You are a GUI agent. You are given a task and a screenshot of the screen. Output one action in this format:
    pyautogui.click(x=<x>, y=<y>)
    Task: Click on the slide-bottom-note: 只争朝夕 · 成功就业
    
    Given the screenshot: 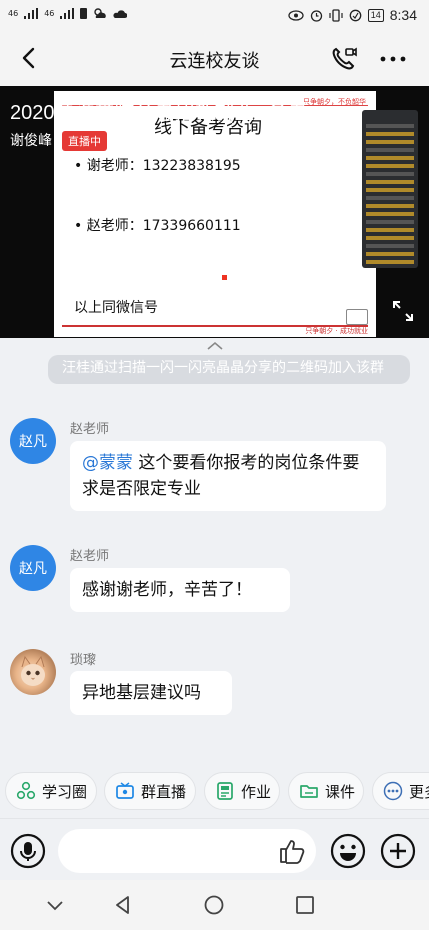 What is the action you would take?
    pyautogui.click(x=336, y=331)
    